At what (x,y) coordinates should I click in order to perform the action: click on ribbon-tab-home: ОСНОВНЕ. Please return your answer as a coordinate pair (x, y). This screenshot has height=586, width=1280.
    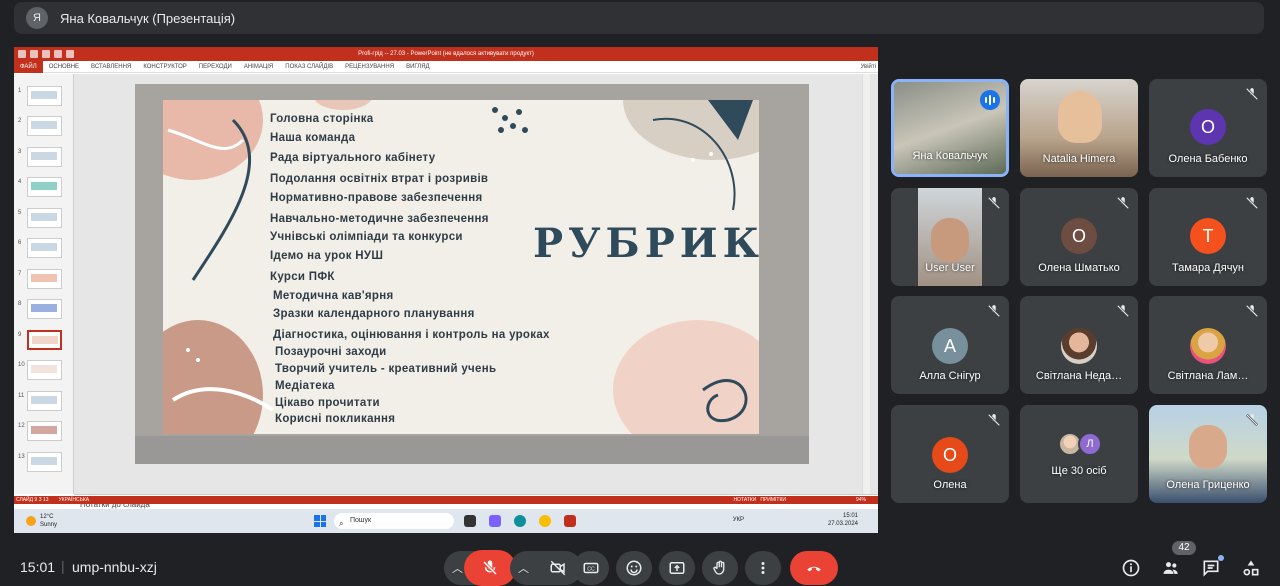
    Looking at the image, I should click on (64, 67).